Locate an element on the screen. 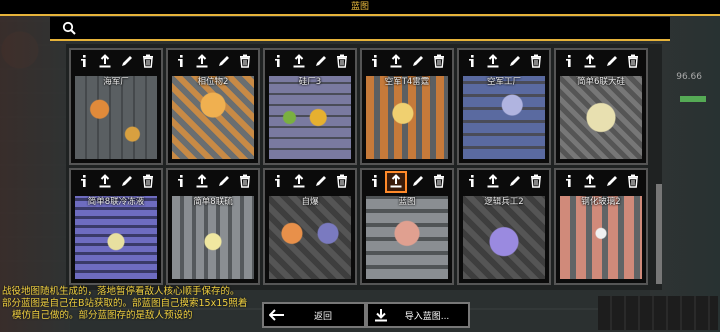 The image size is (720, 332). blueprint-card: 简单6联大硅 is located at coordinates (601, 106).